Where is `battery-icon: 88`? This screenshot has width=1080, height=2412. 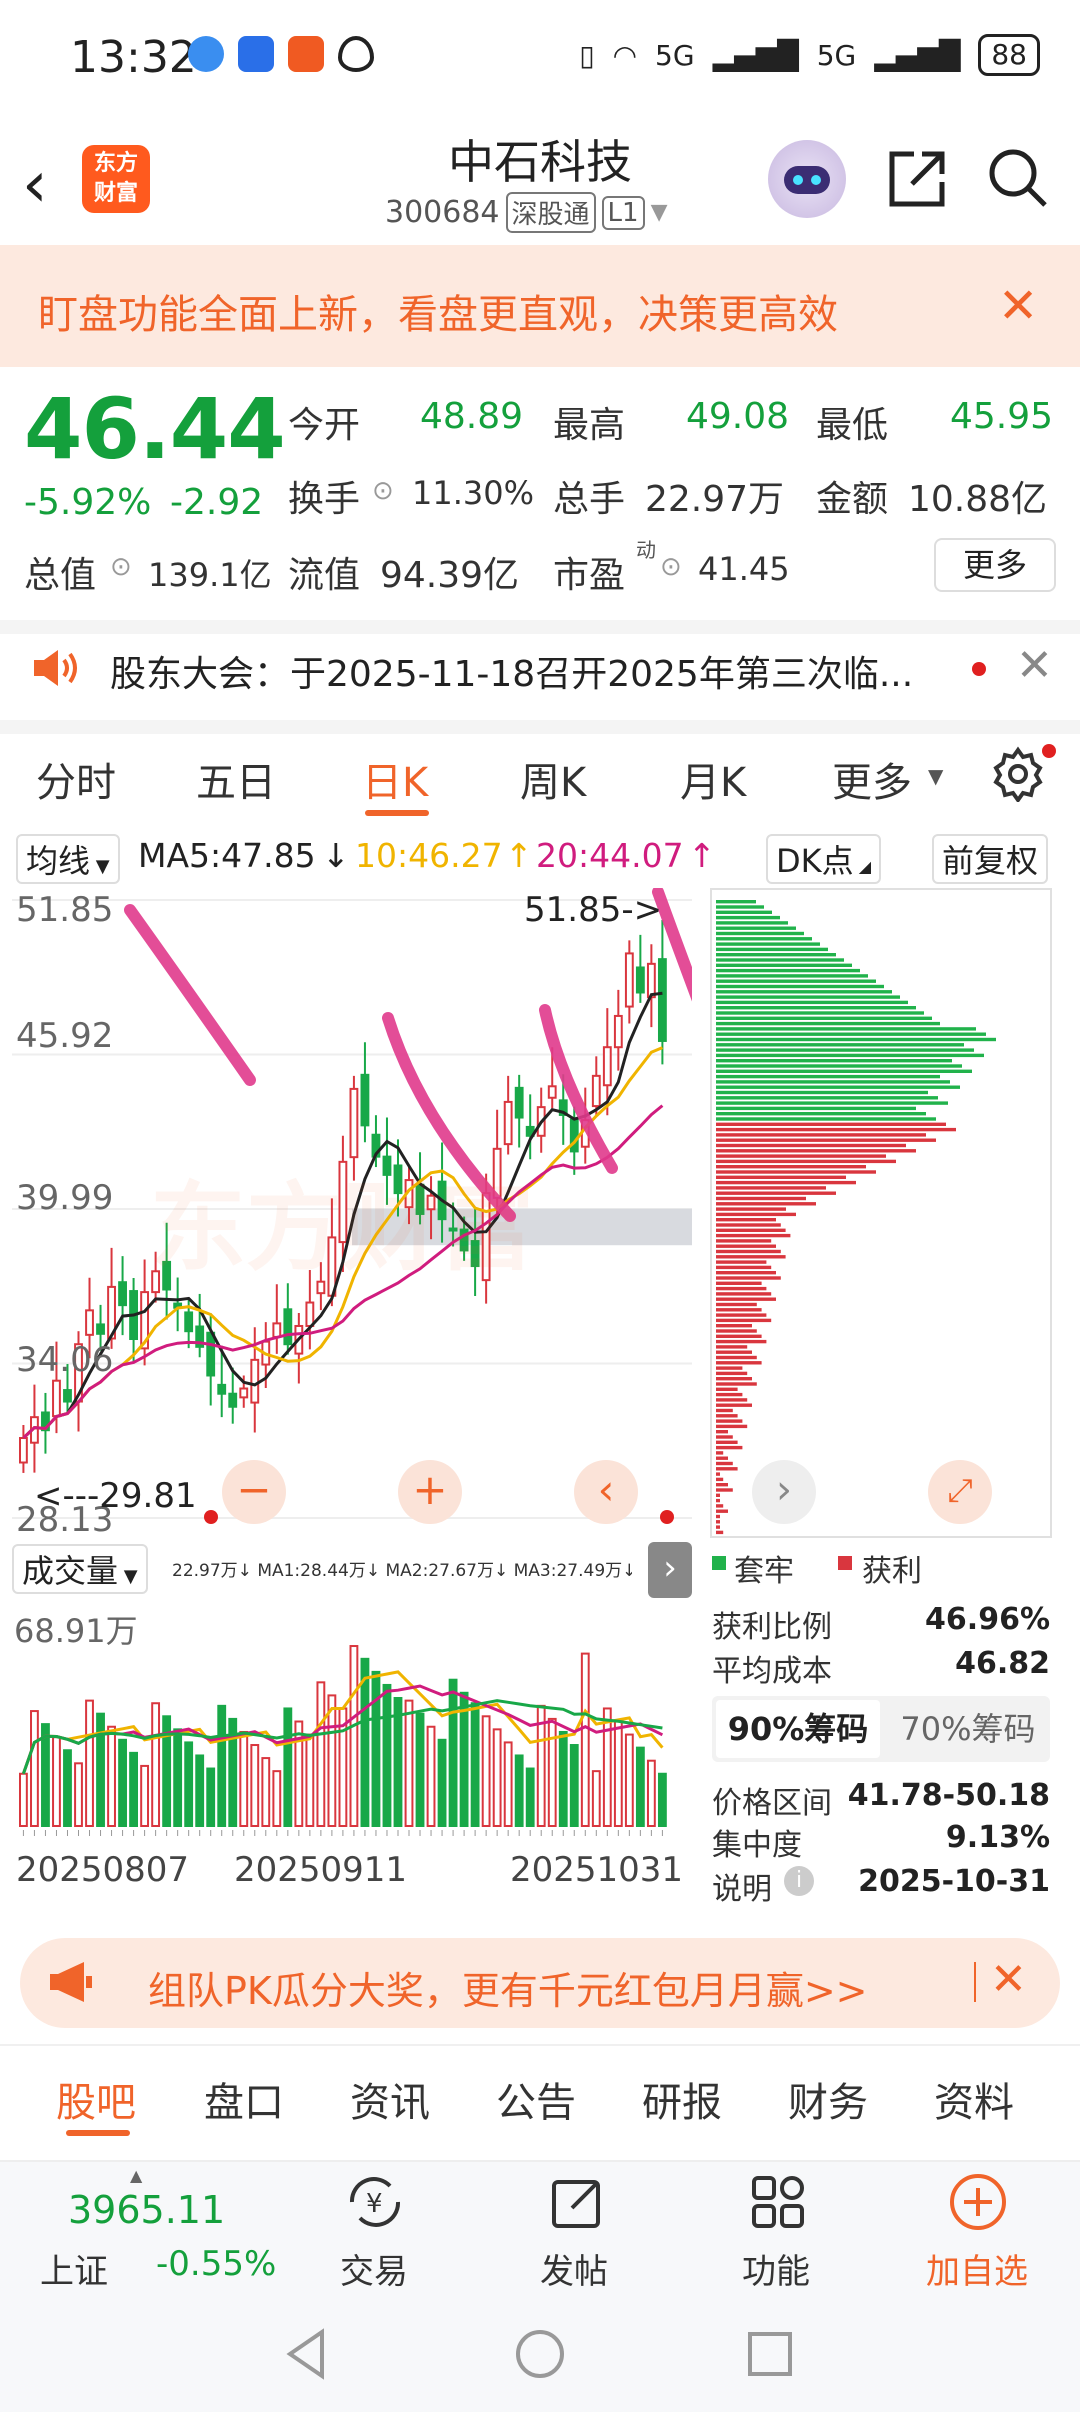 battery-icon: 88 is located at coordinates (1009, 55).